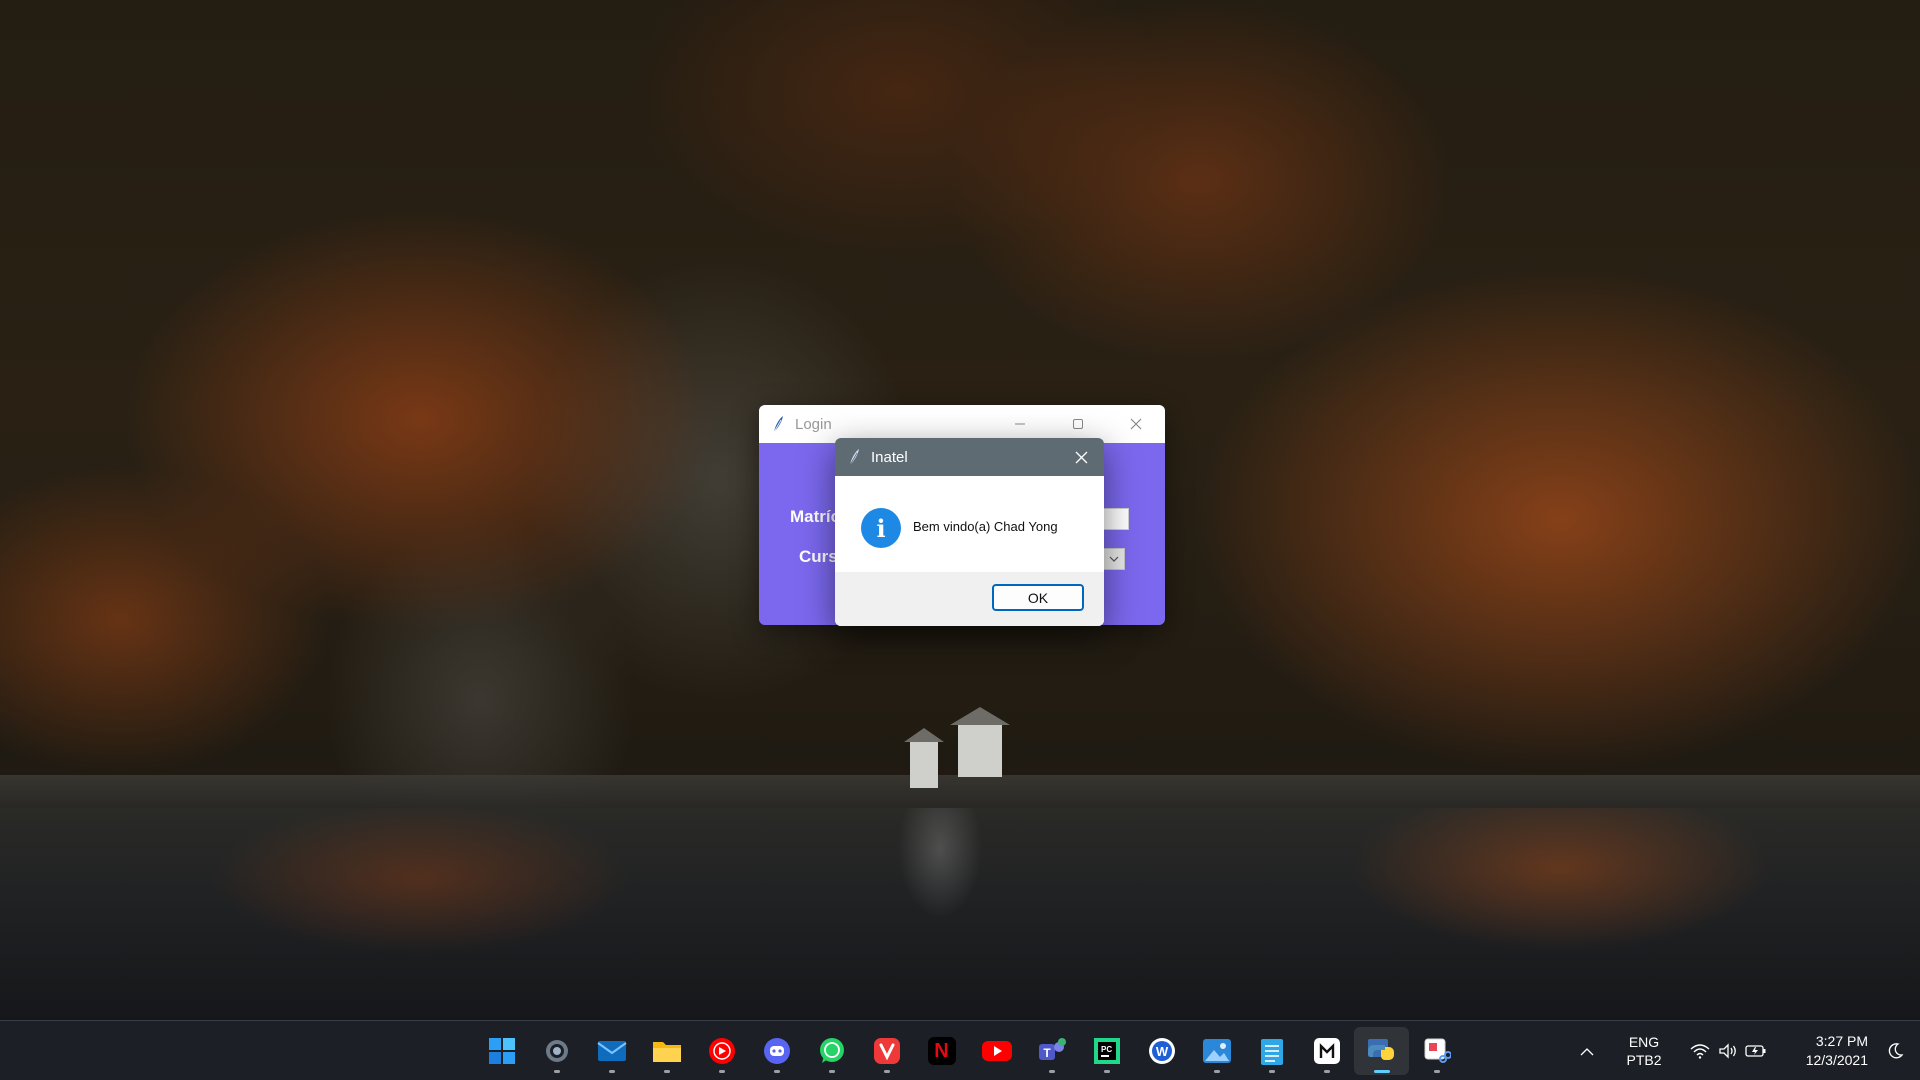 The image size is (1920, 1080). I want to click on ok-button: OK, so click(1038, 597).